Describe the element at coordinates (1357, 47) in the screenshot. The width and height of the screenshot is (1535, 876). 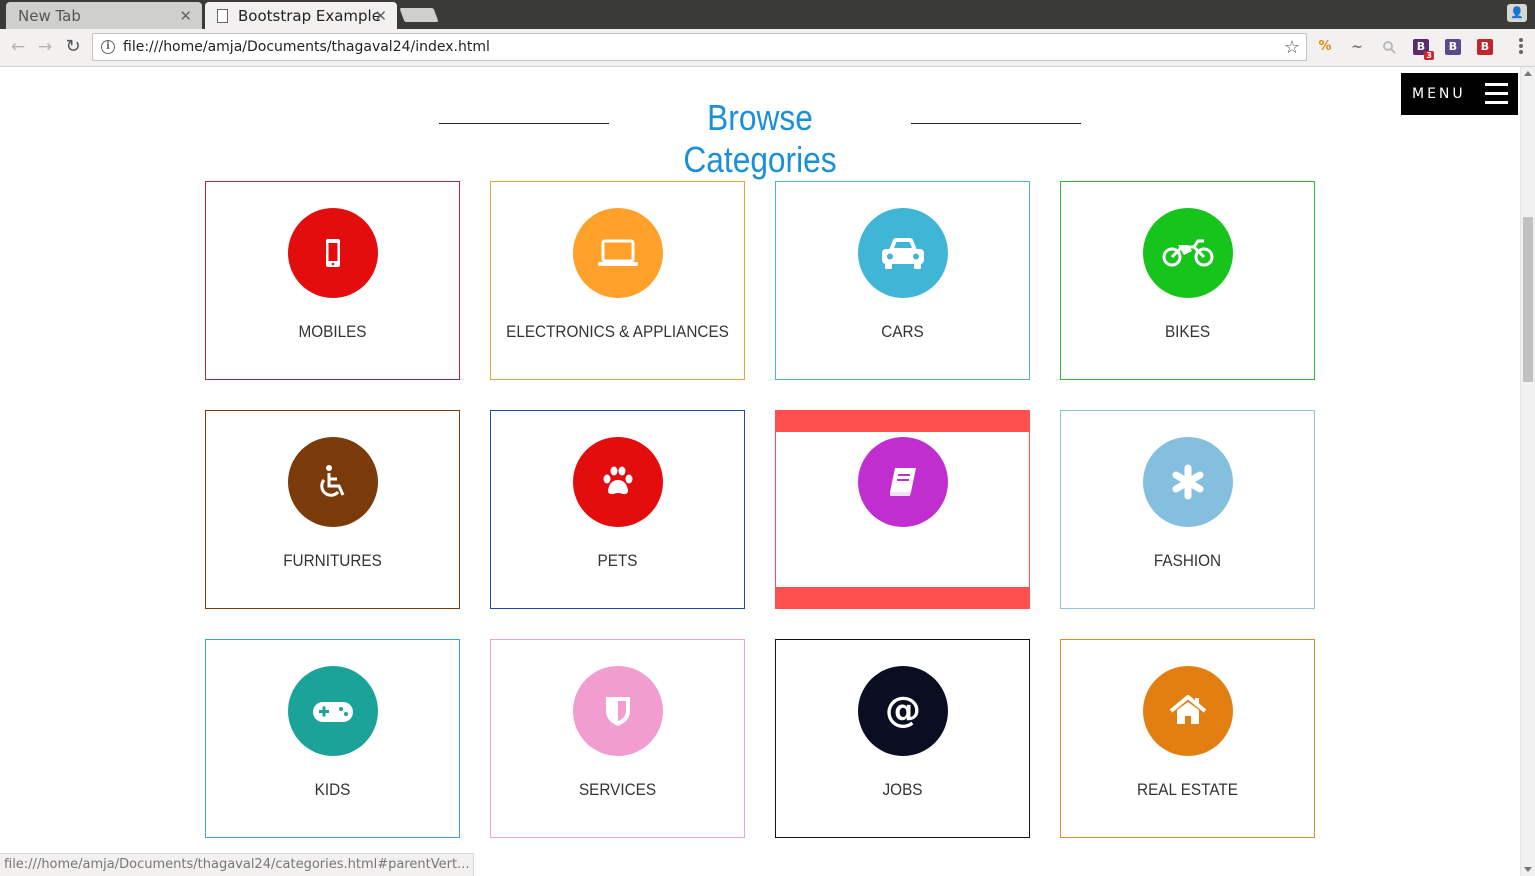
I see `extension-tilde-icon: ~` at that location.